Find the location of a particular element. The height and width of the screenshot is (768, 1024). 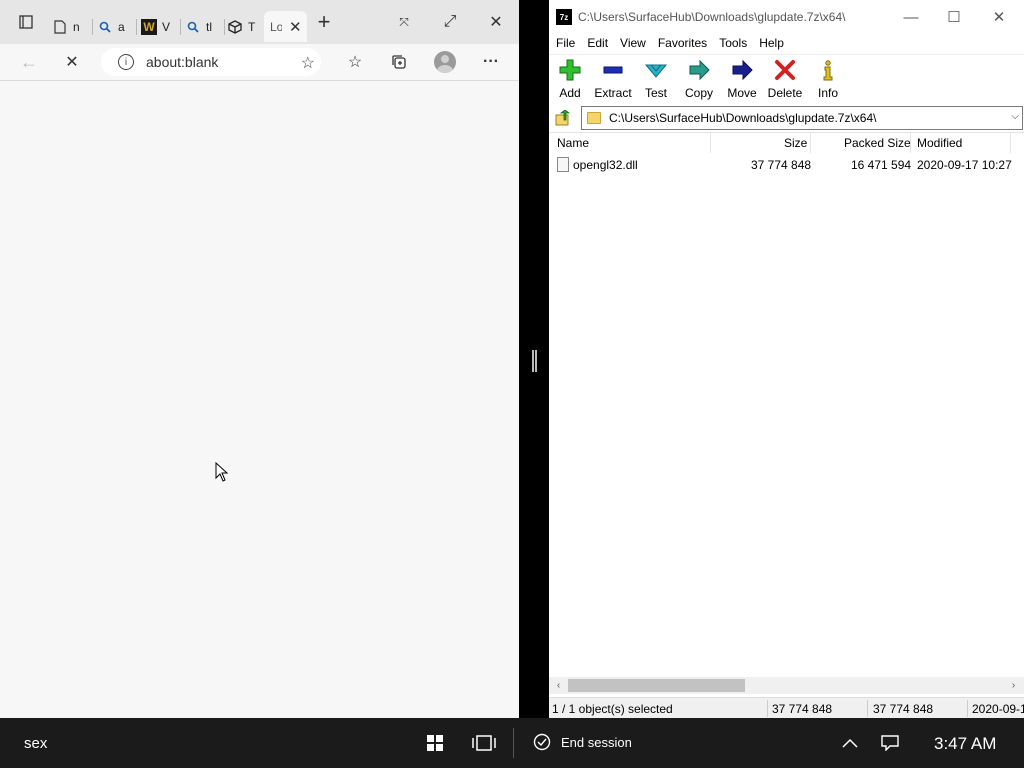

tab-strip: n a W V tl T Lo ✕ + ⤧ ⤢ ✕ is located at coordinates (259, 22).